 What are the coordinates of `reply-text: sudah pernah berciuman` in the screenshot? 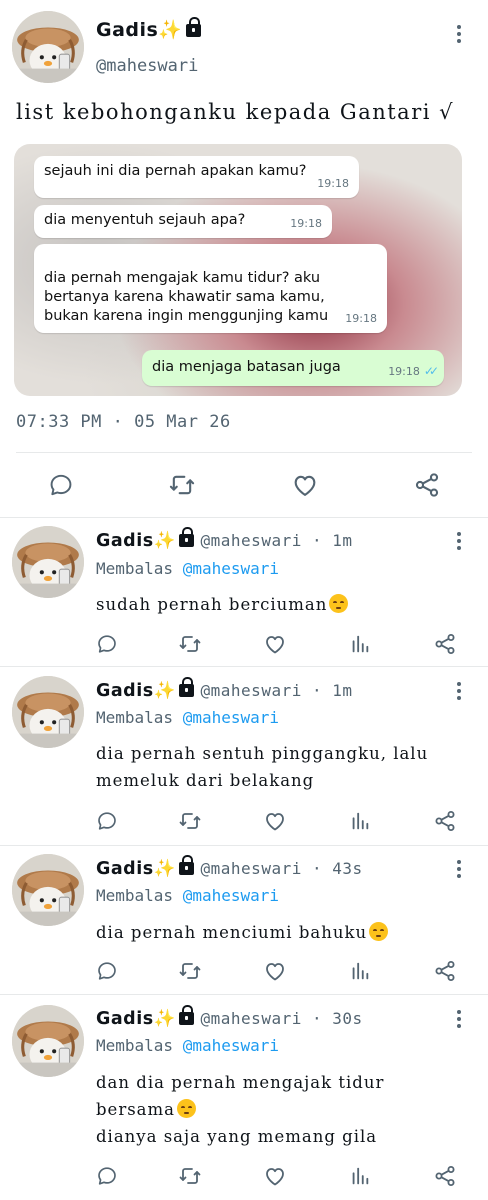 It's located at (222, 604).